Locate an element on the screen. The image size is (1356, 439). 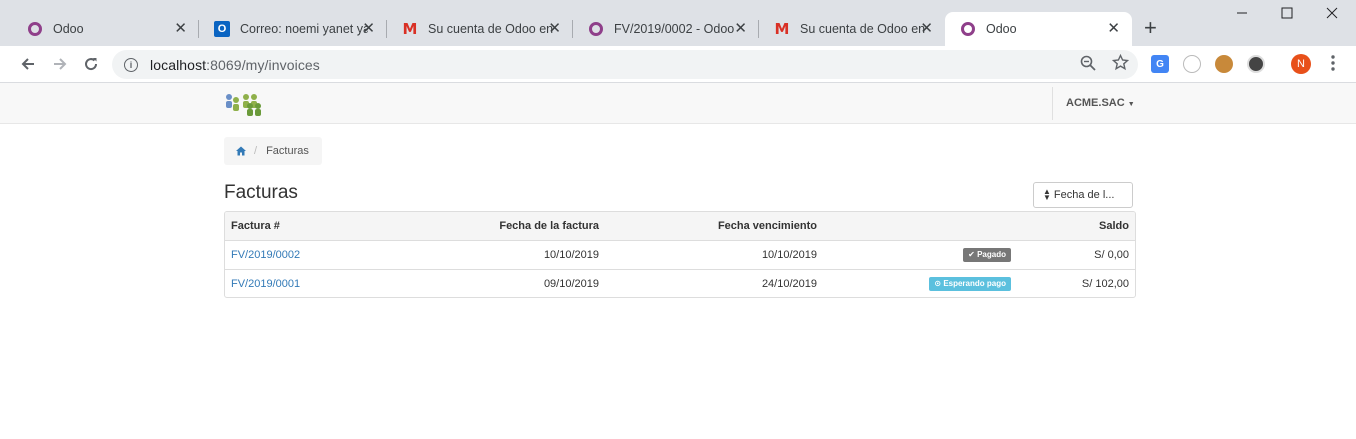
due-date: 10/10/2019 is located at coordinates (789, 254).